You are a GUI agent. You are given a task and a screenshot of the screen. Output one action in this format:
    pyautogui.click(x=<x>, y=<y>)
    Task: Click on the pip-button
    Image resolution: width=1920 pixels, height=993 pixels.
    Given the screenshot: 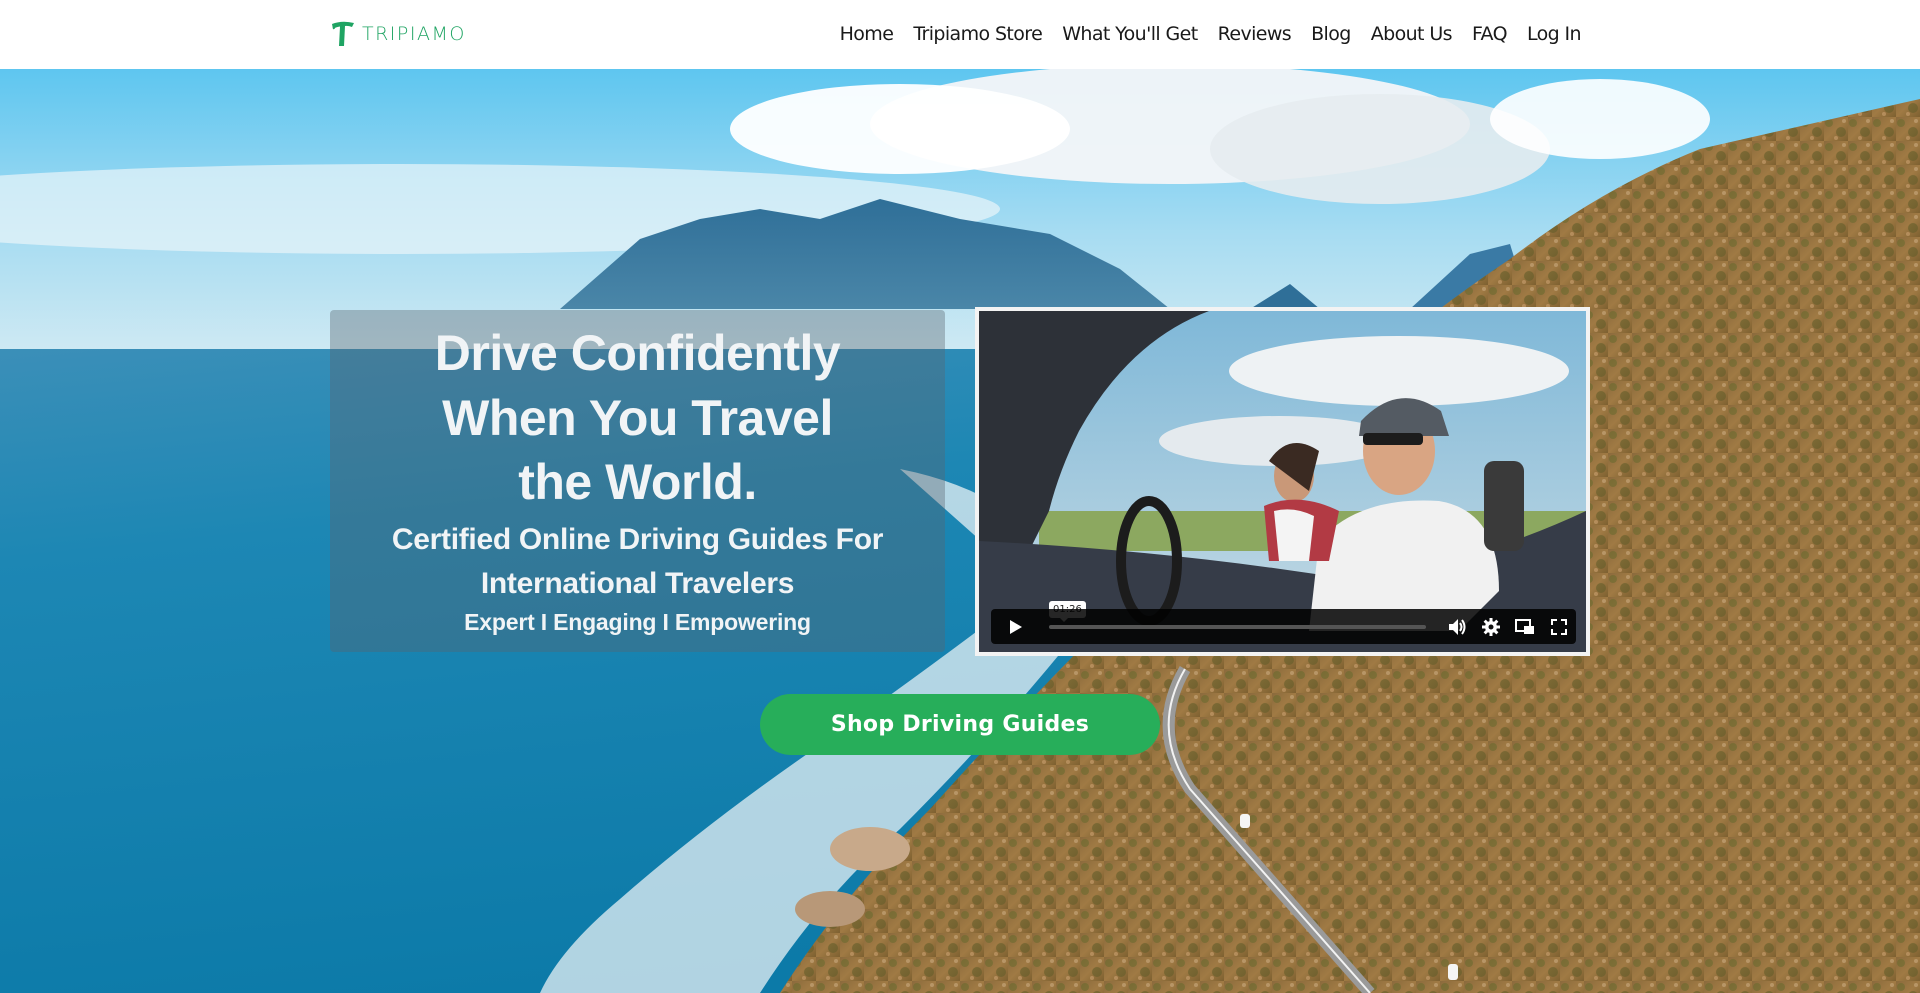 What is the action you would take?
    pyautogui.click(x=1525, y=626)
    